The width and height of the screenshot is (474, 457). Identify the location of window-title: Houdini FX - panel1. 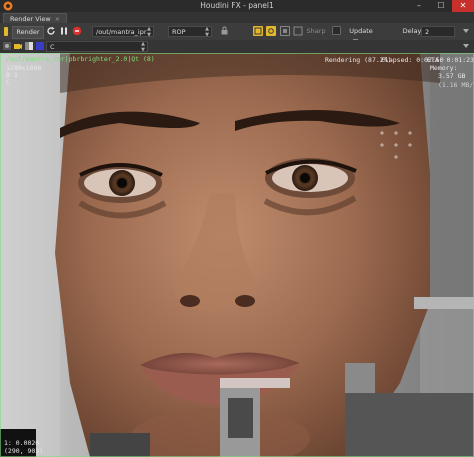
(237, 5).